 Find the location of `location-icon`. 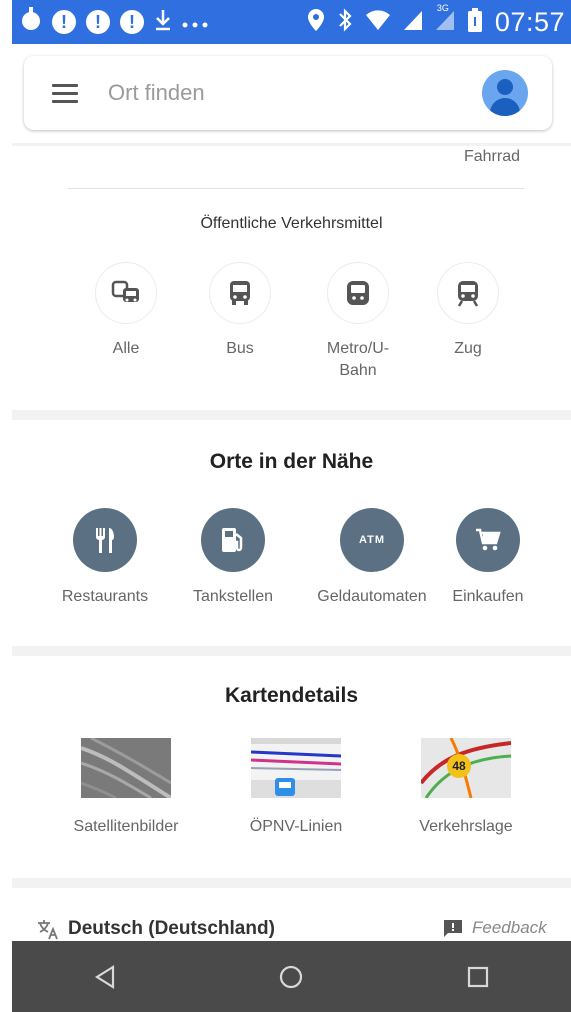

location-icon is located at coordinates (316, 22).